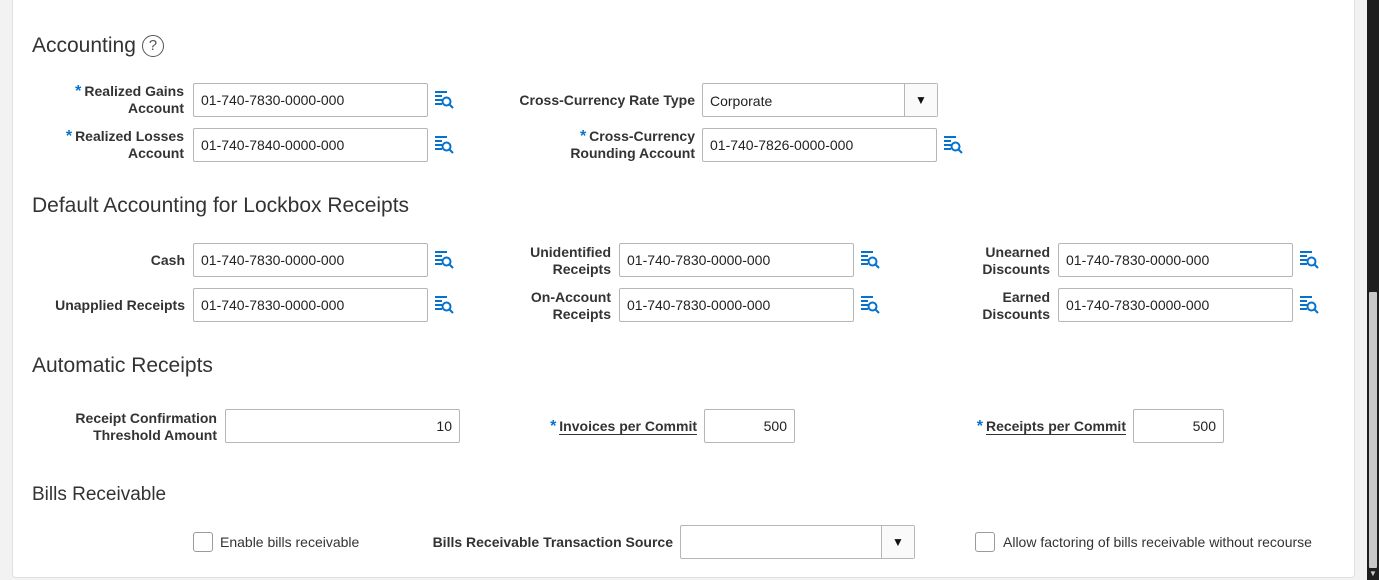 The height and width of the screenshot is (580, 1379). What do you see at coordinates (1178, 426) in the screenshot?
I see `receipts-per-commit-input` at bounding box center [1178, 426].